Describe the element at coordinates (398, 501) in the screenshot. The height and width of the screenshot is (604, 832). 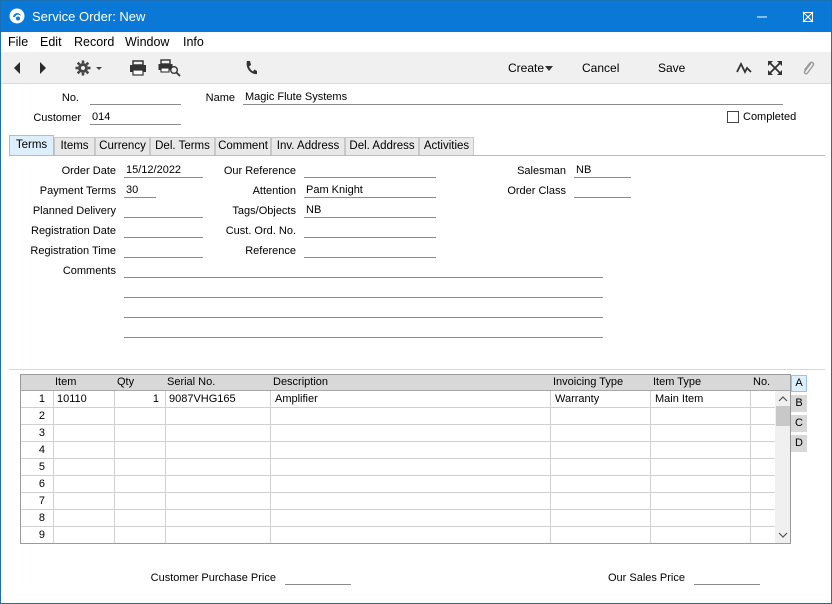
I see `table-row: 7` at that location.